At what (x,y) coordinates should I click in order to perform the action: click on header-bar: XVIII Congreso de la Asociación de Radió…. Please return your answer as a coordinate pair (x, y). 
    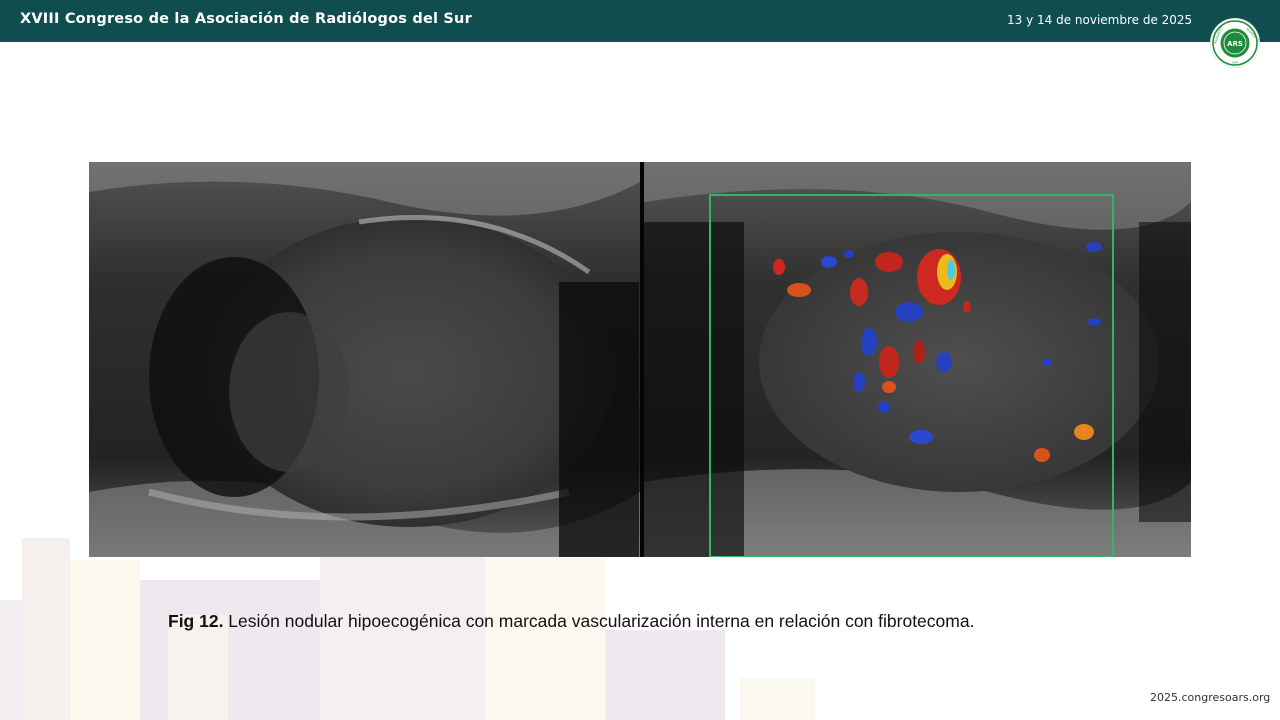
    Looking at the image, I should click on (640, 21).